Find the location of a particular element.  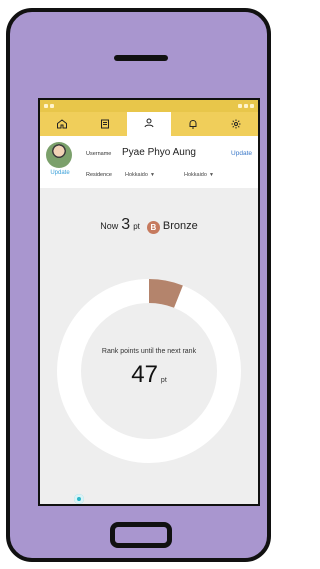

status-right is located at coordinates (246, 106).